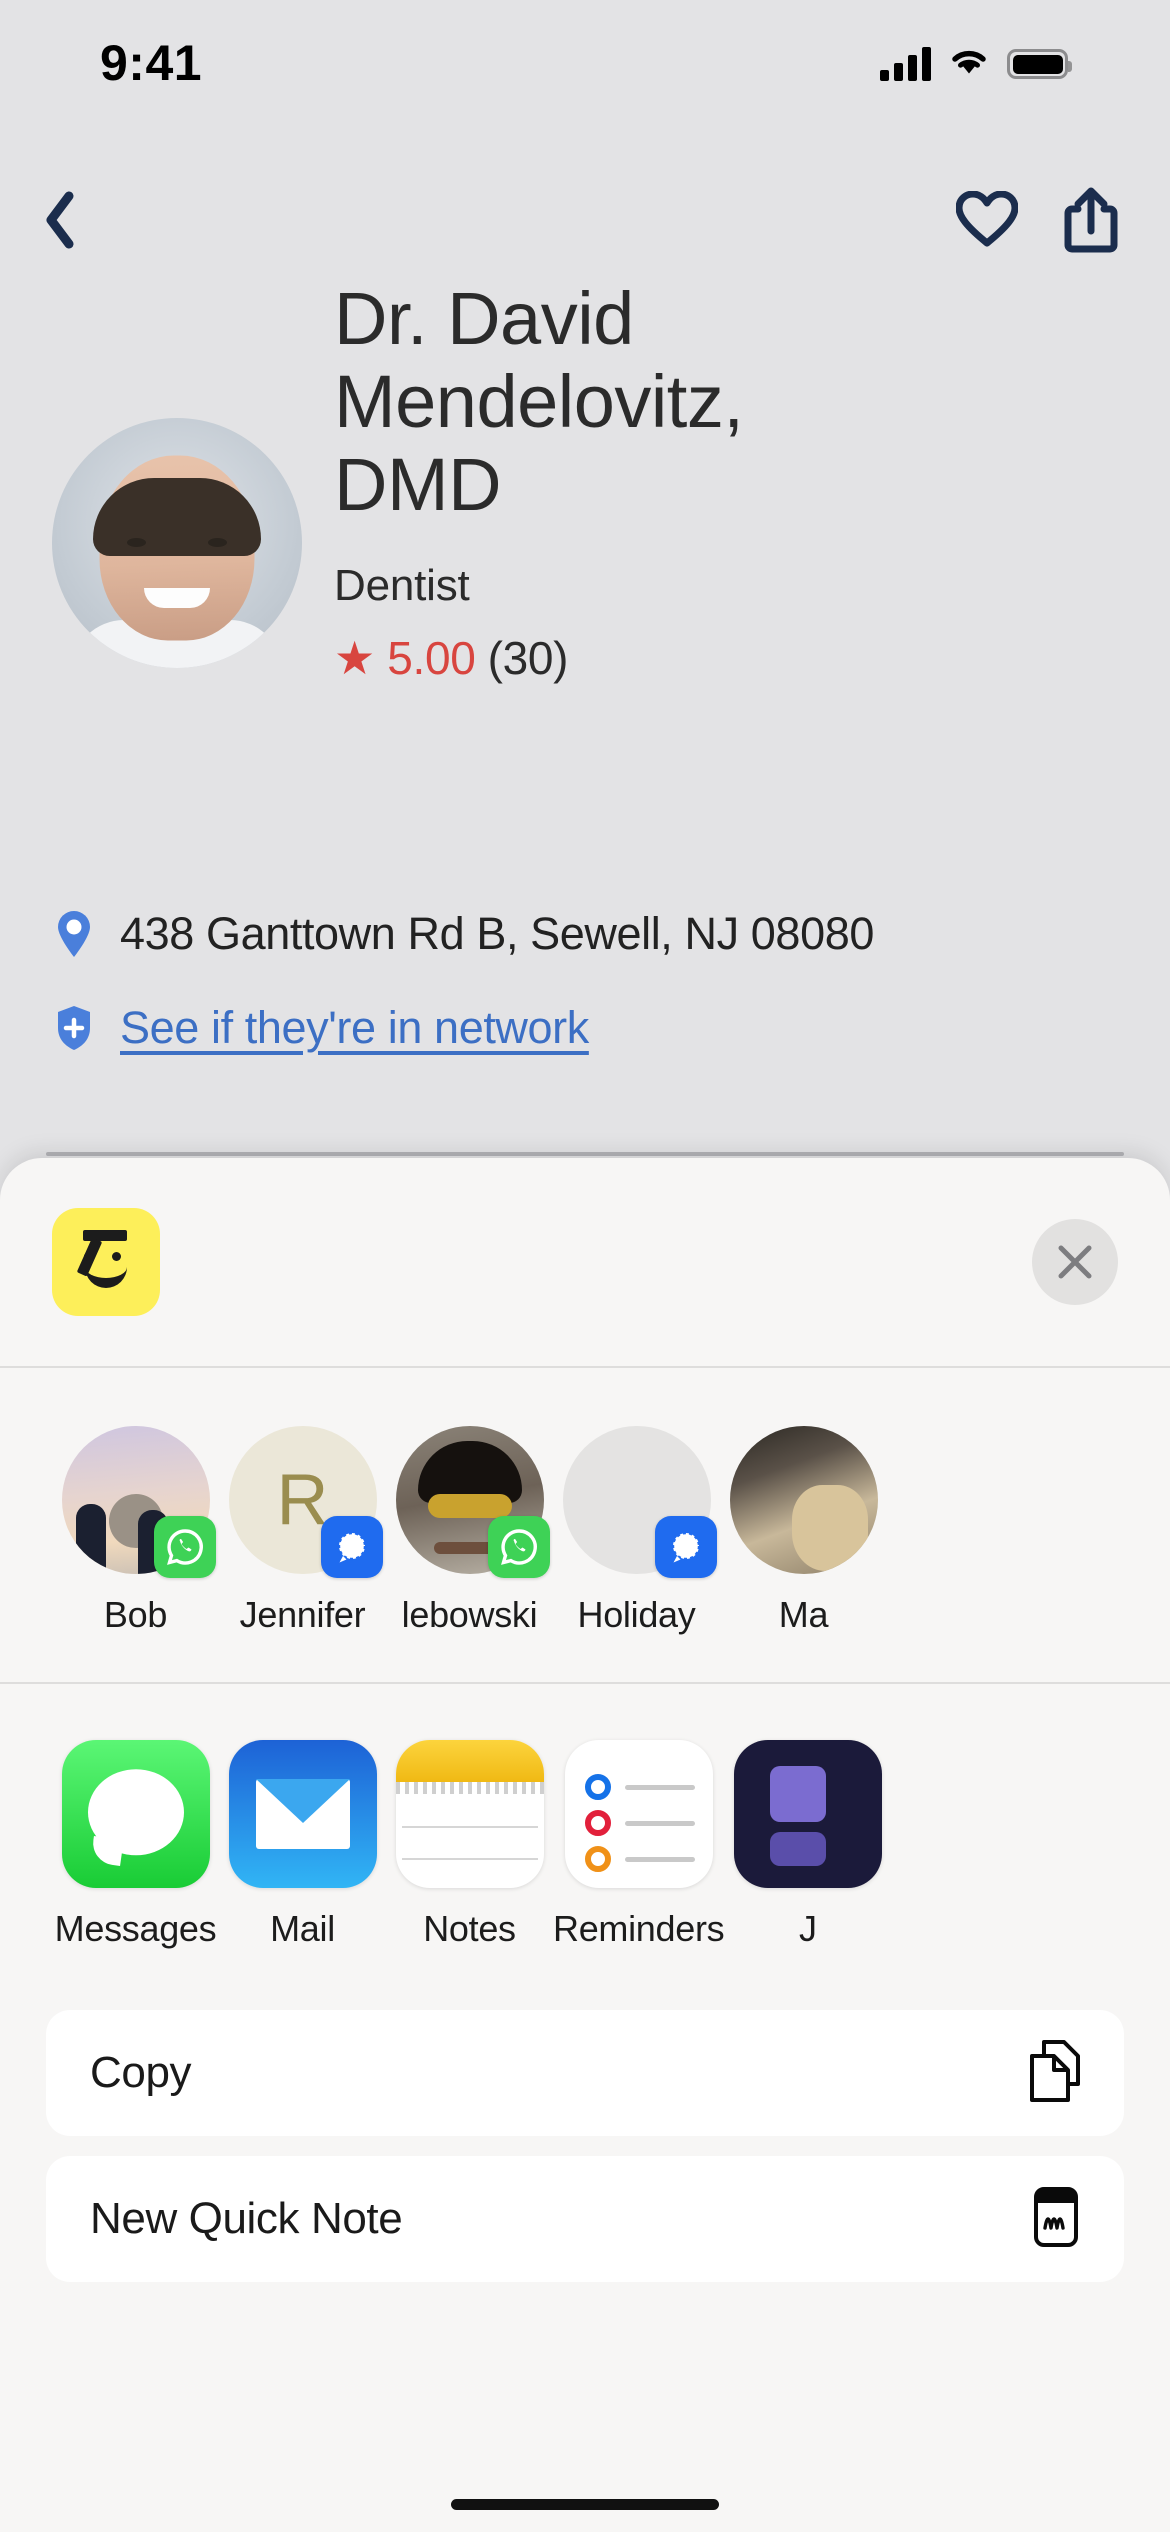 Image resolution: width=1170 pixels, height=2532 pixels. I want to click on avatar: R, so click(305, 1502).